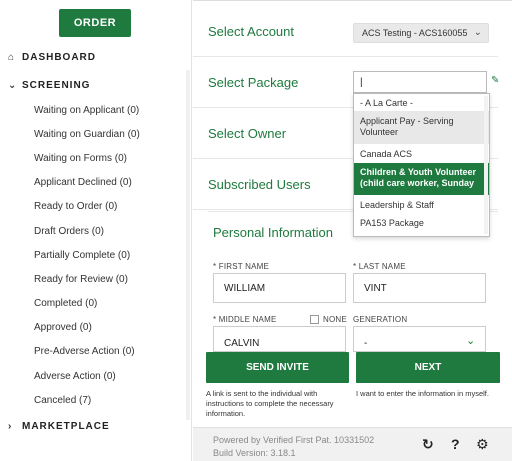 This screenshot has width=512, height=461. I want to click on nav-marketplace-label: MARKETPLACE, so click(66, 426).